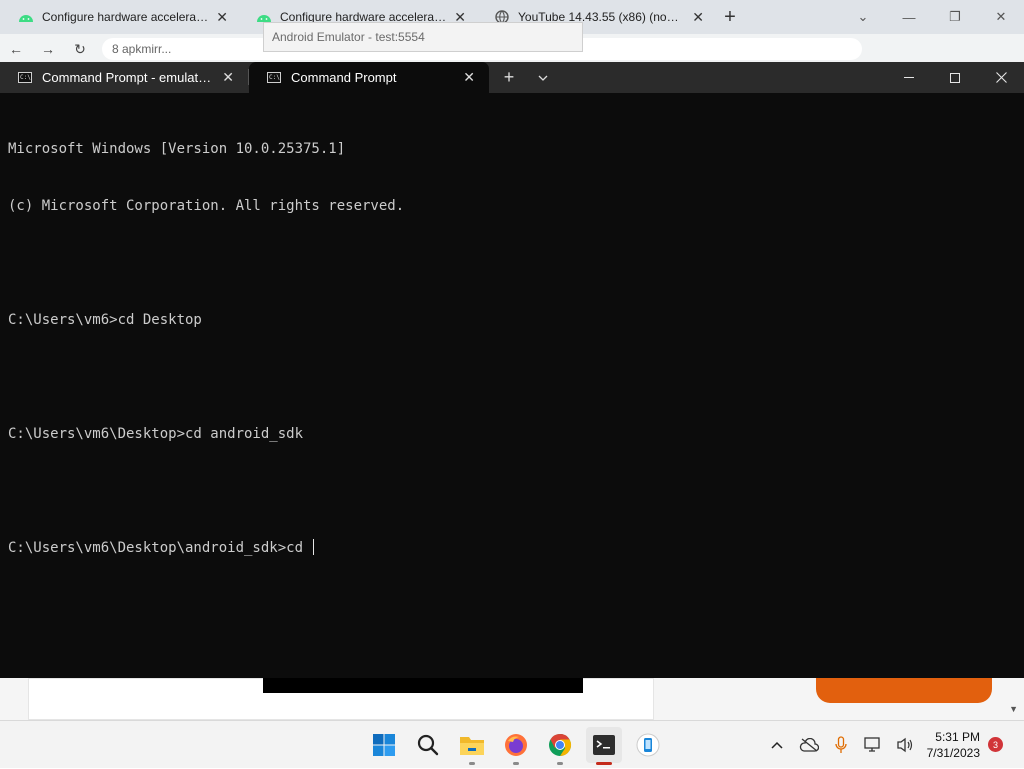 The width and height of the screenshot is (1024, 769). What do you see at coordinates (1001, 77) in the screenshot?
I see `close-icon` at bounding box center [1001, 77].